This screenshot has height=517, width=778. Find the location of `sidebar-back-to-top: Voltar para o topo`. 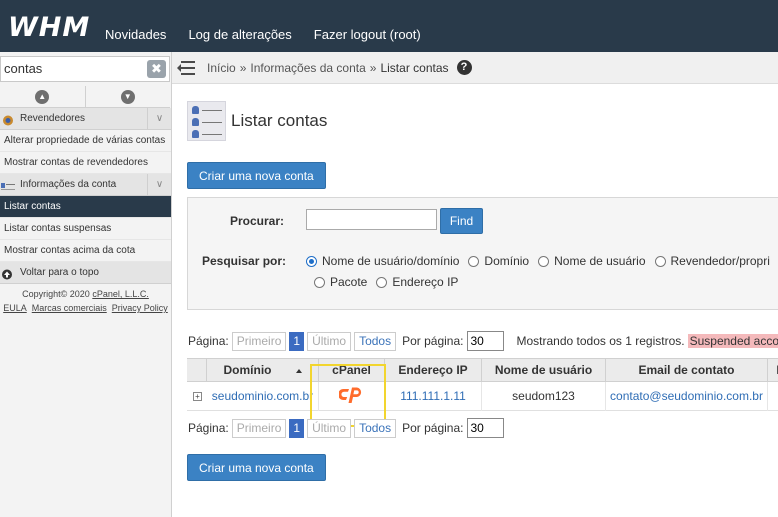

sidebar-back-to-top: Voltar para o topo is located at coordinates (85, 273).